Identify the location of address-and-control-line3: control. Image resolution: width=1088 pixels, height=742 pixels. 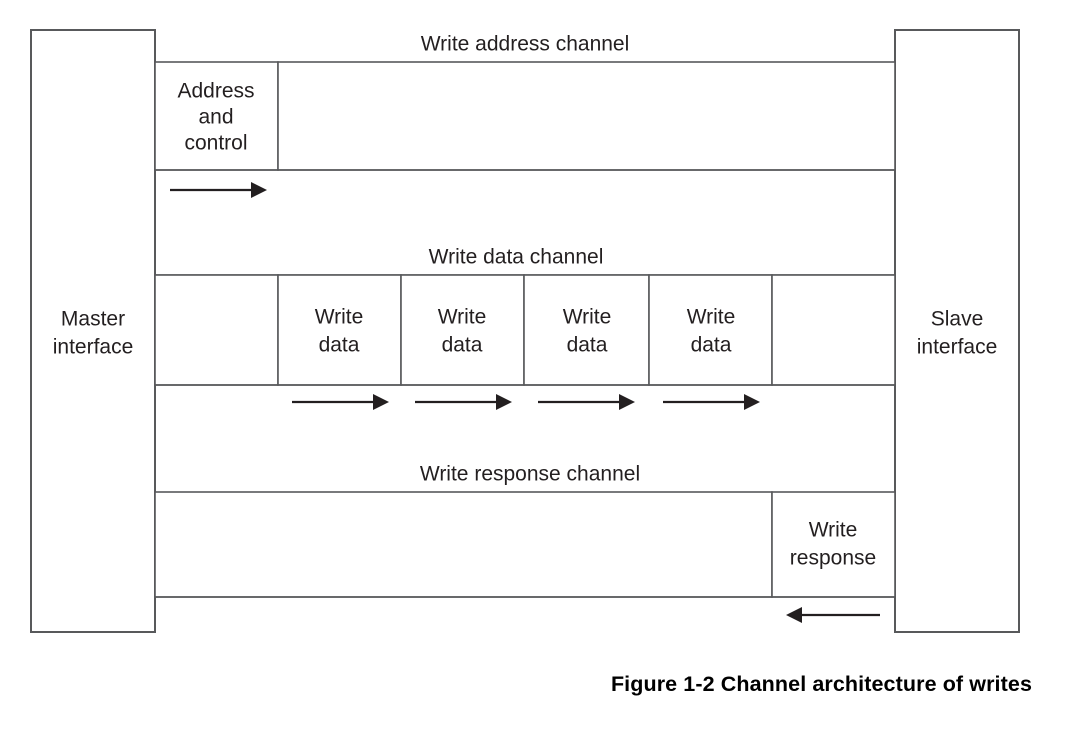
(215, 143).